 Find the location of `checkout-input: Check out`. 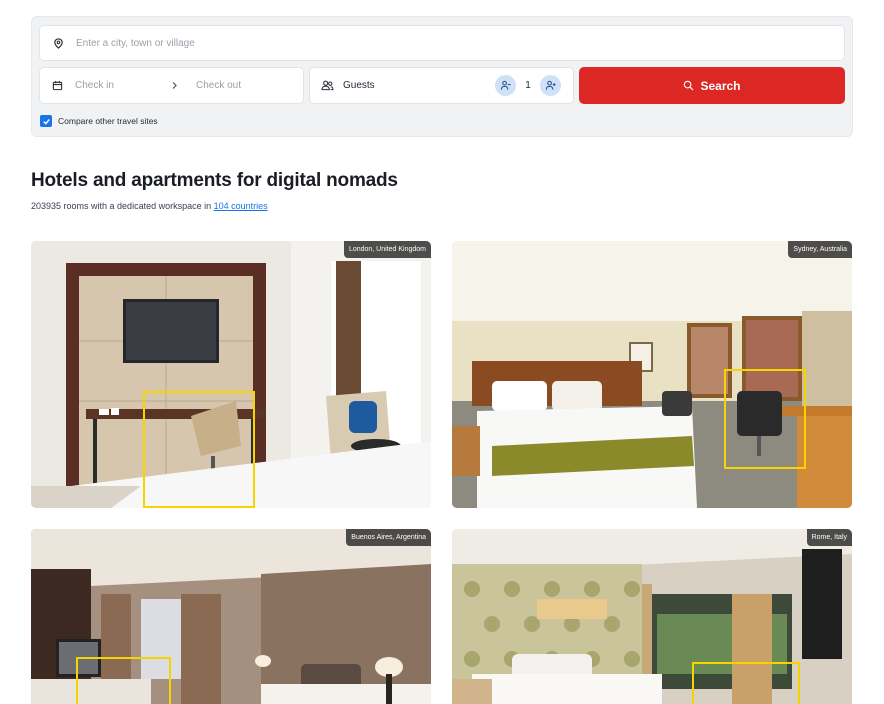

checkout-input: Check out is located at coordinates (218, 85).